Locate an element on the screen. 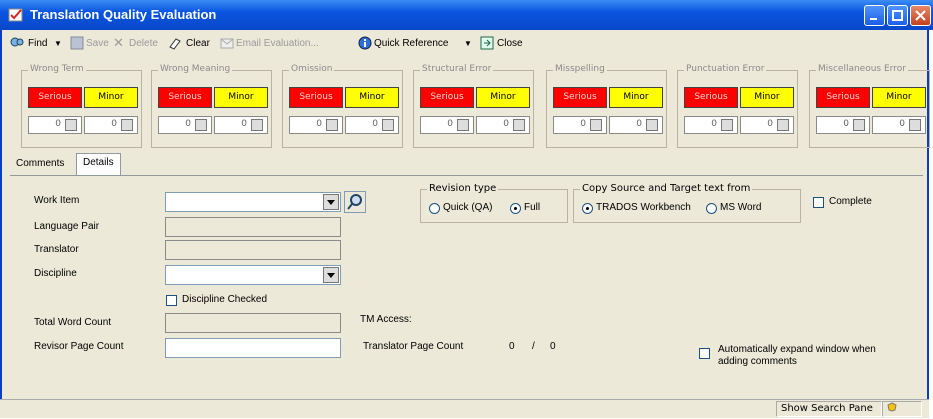 The image size is (933, 419). revision-quick-radio is located at coordinates (434, 208).